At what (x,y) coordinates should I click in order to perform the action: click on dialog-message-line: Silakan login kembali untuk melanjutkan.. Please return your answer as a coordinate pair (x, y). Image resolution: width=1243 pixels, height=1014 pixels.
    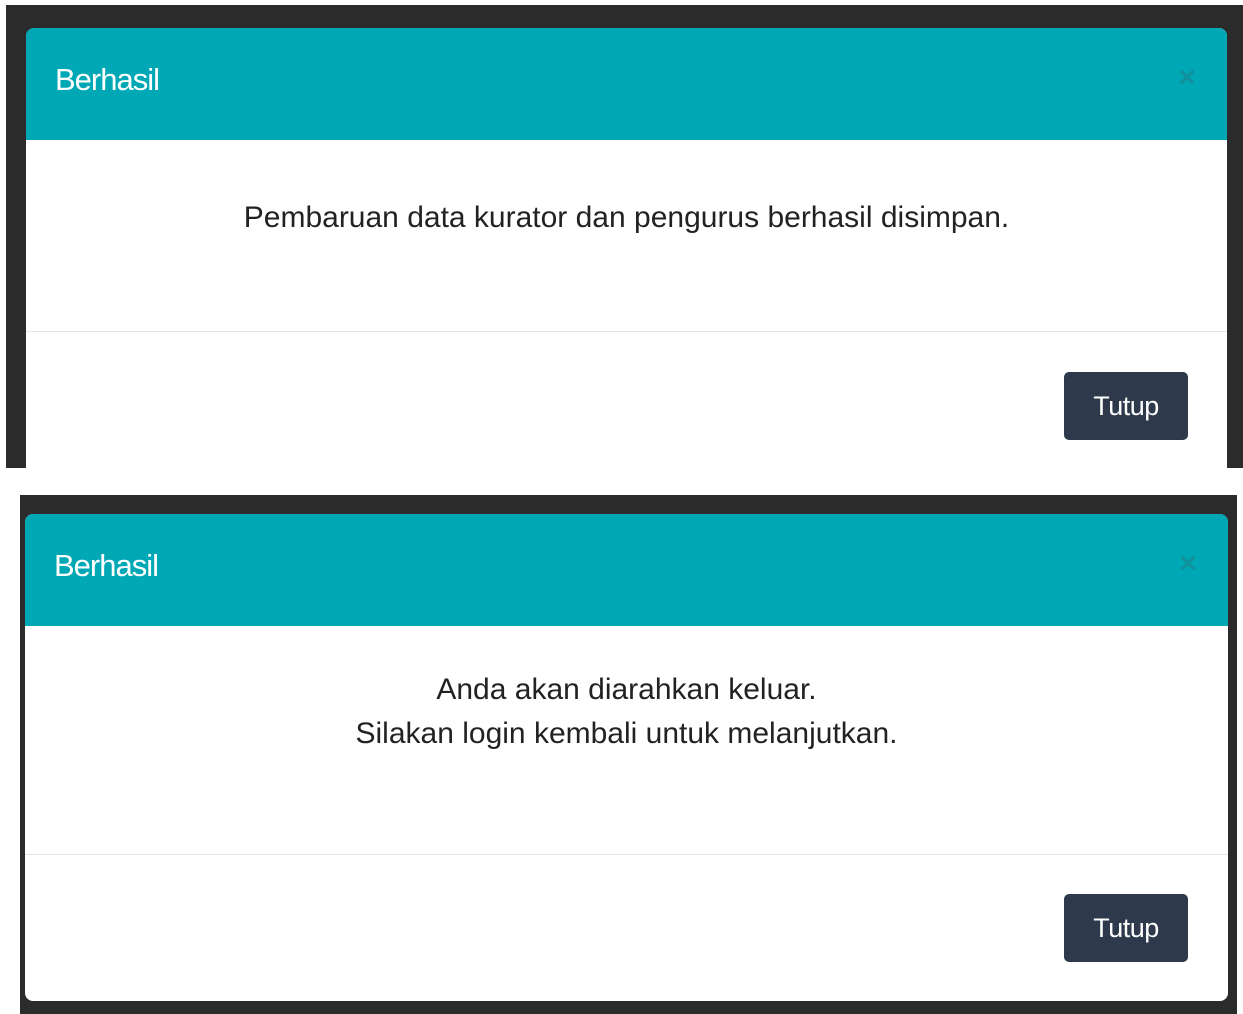
    Looking at the image, I should click on (626, 733).